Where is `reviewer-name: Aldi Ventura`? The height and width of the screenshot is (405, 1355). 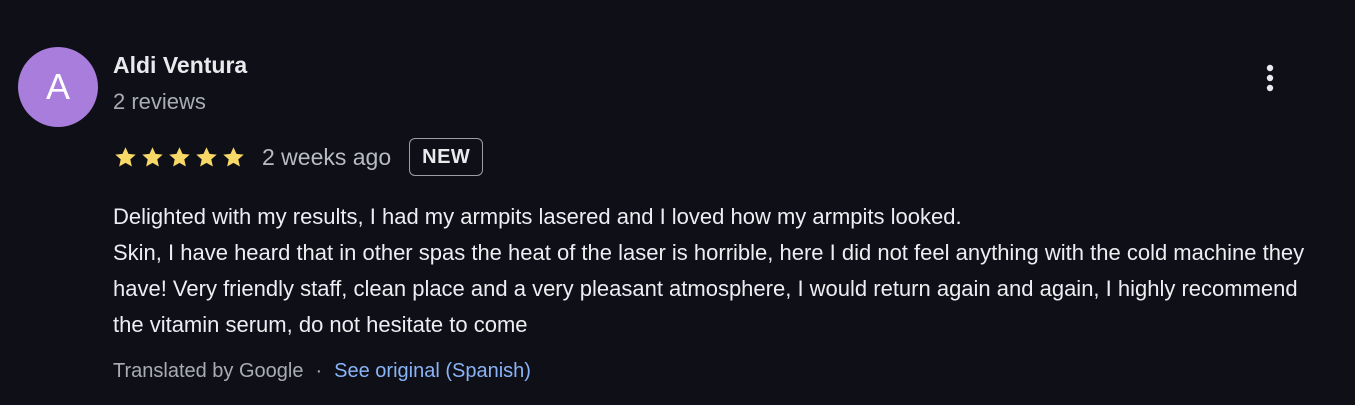
reviewer-name: Aldi Ventura is located at coordinates (180, 65).